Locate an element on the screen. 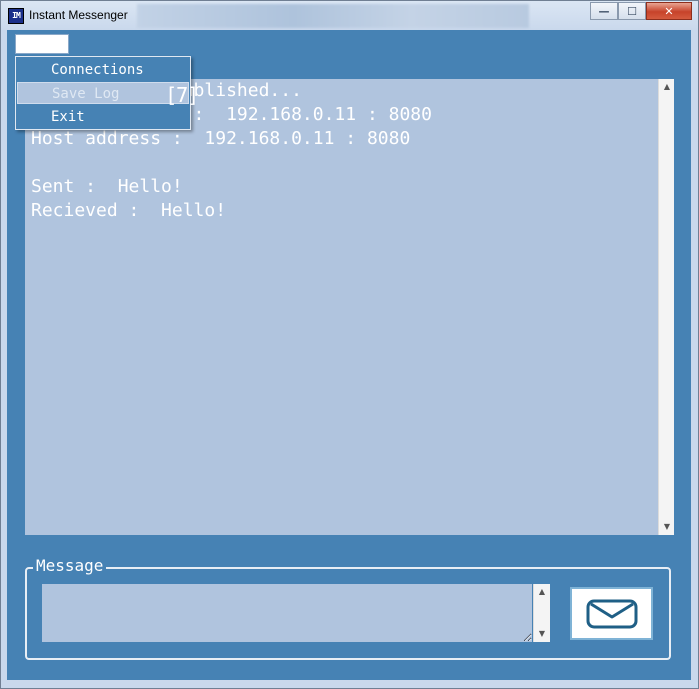 The image size is (699, 689). close-button: ✕ is located at coordinates (669, 11).